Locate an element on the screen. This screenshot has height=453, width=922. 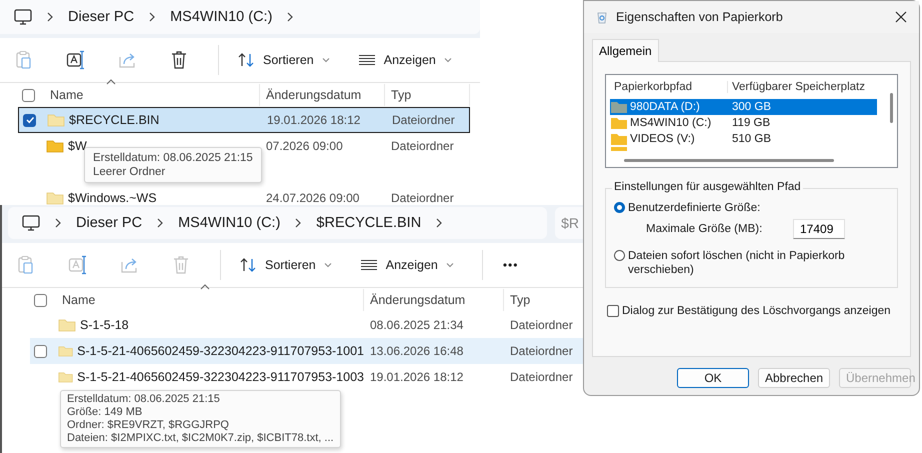
date-cell-text: 07.2026 09:00 is located at coordinates (304, 146).